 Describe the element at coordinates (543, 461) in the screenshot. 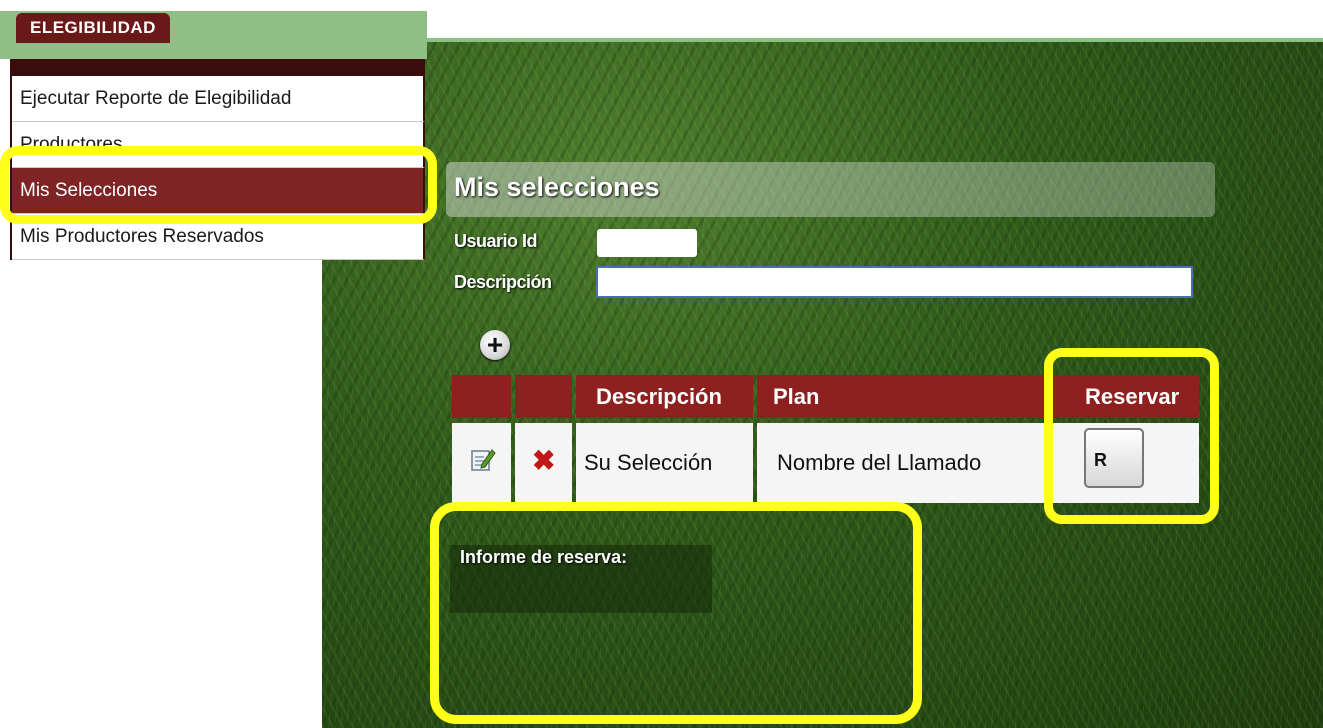

I see `delete-icon: ✖` at that location.